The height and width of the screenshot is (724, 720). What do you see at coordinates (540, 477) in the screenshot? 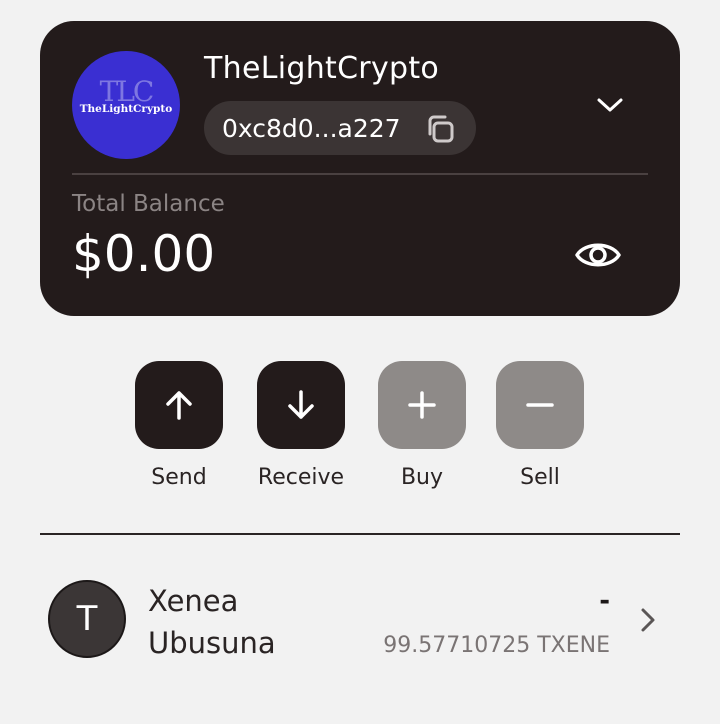
I see `sell-label: Sell` at bounding box center [540, 477].